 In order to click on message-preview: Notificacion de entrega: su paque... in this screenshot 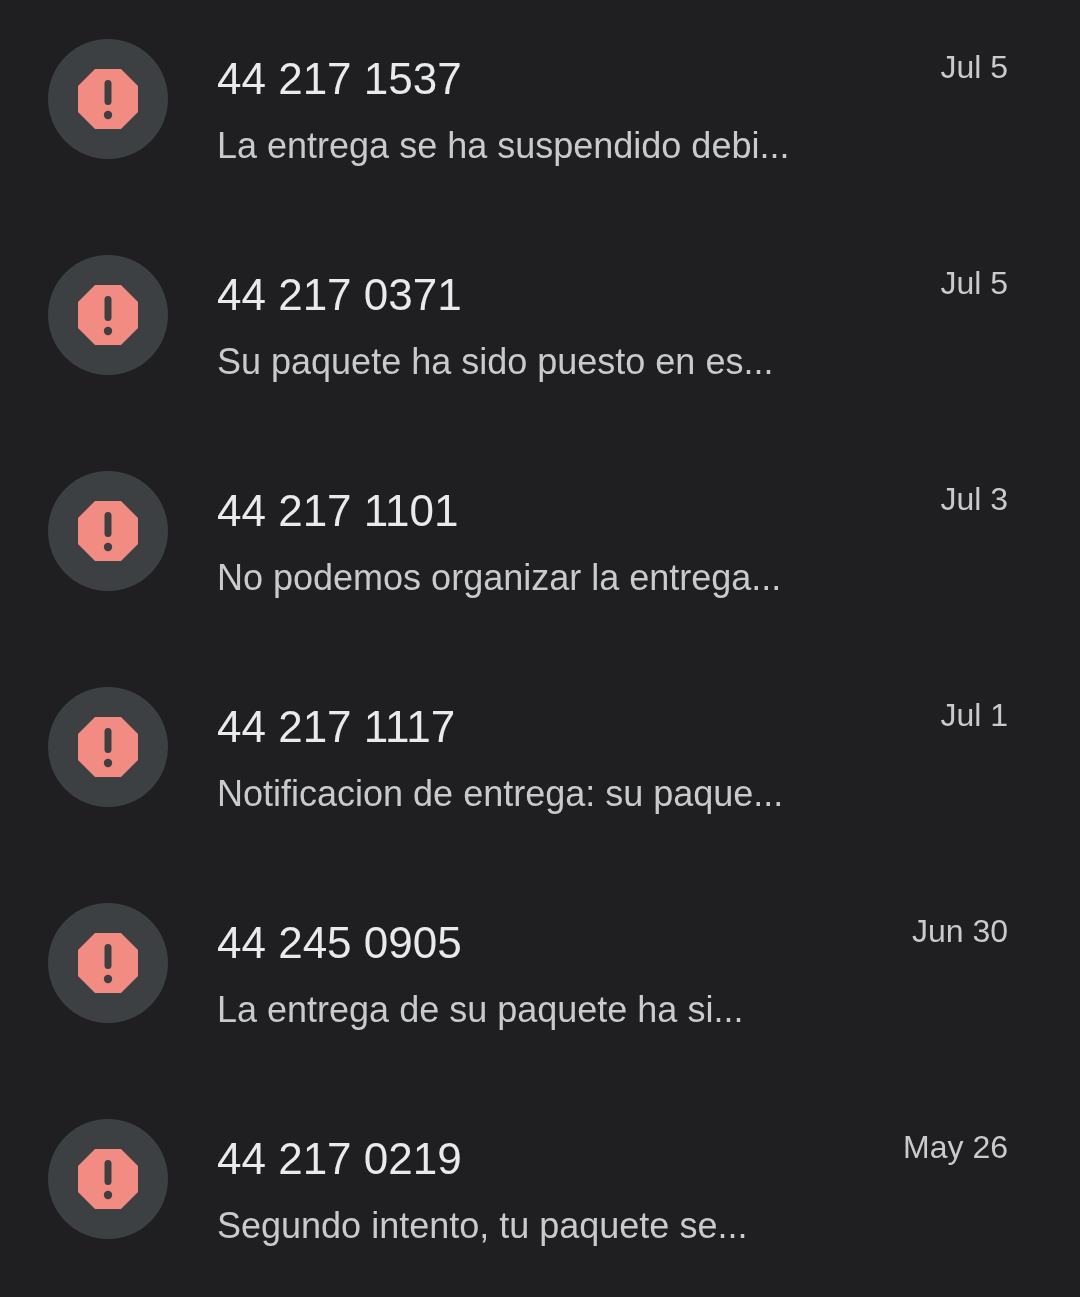, I will do `click(501, 794)`.